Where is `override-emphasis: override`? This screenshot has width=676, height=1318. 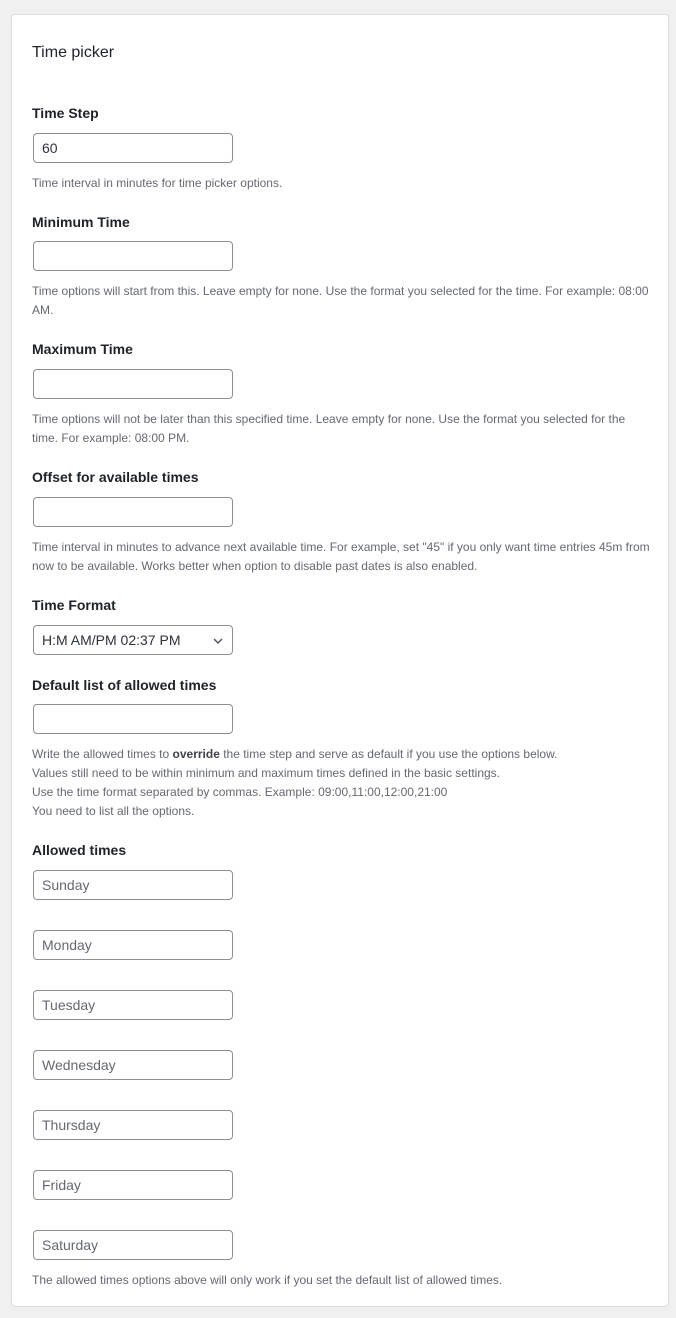 override-emphasis: override is located at coordinates (196, 754).